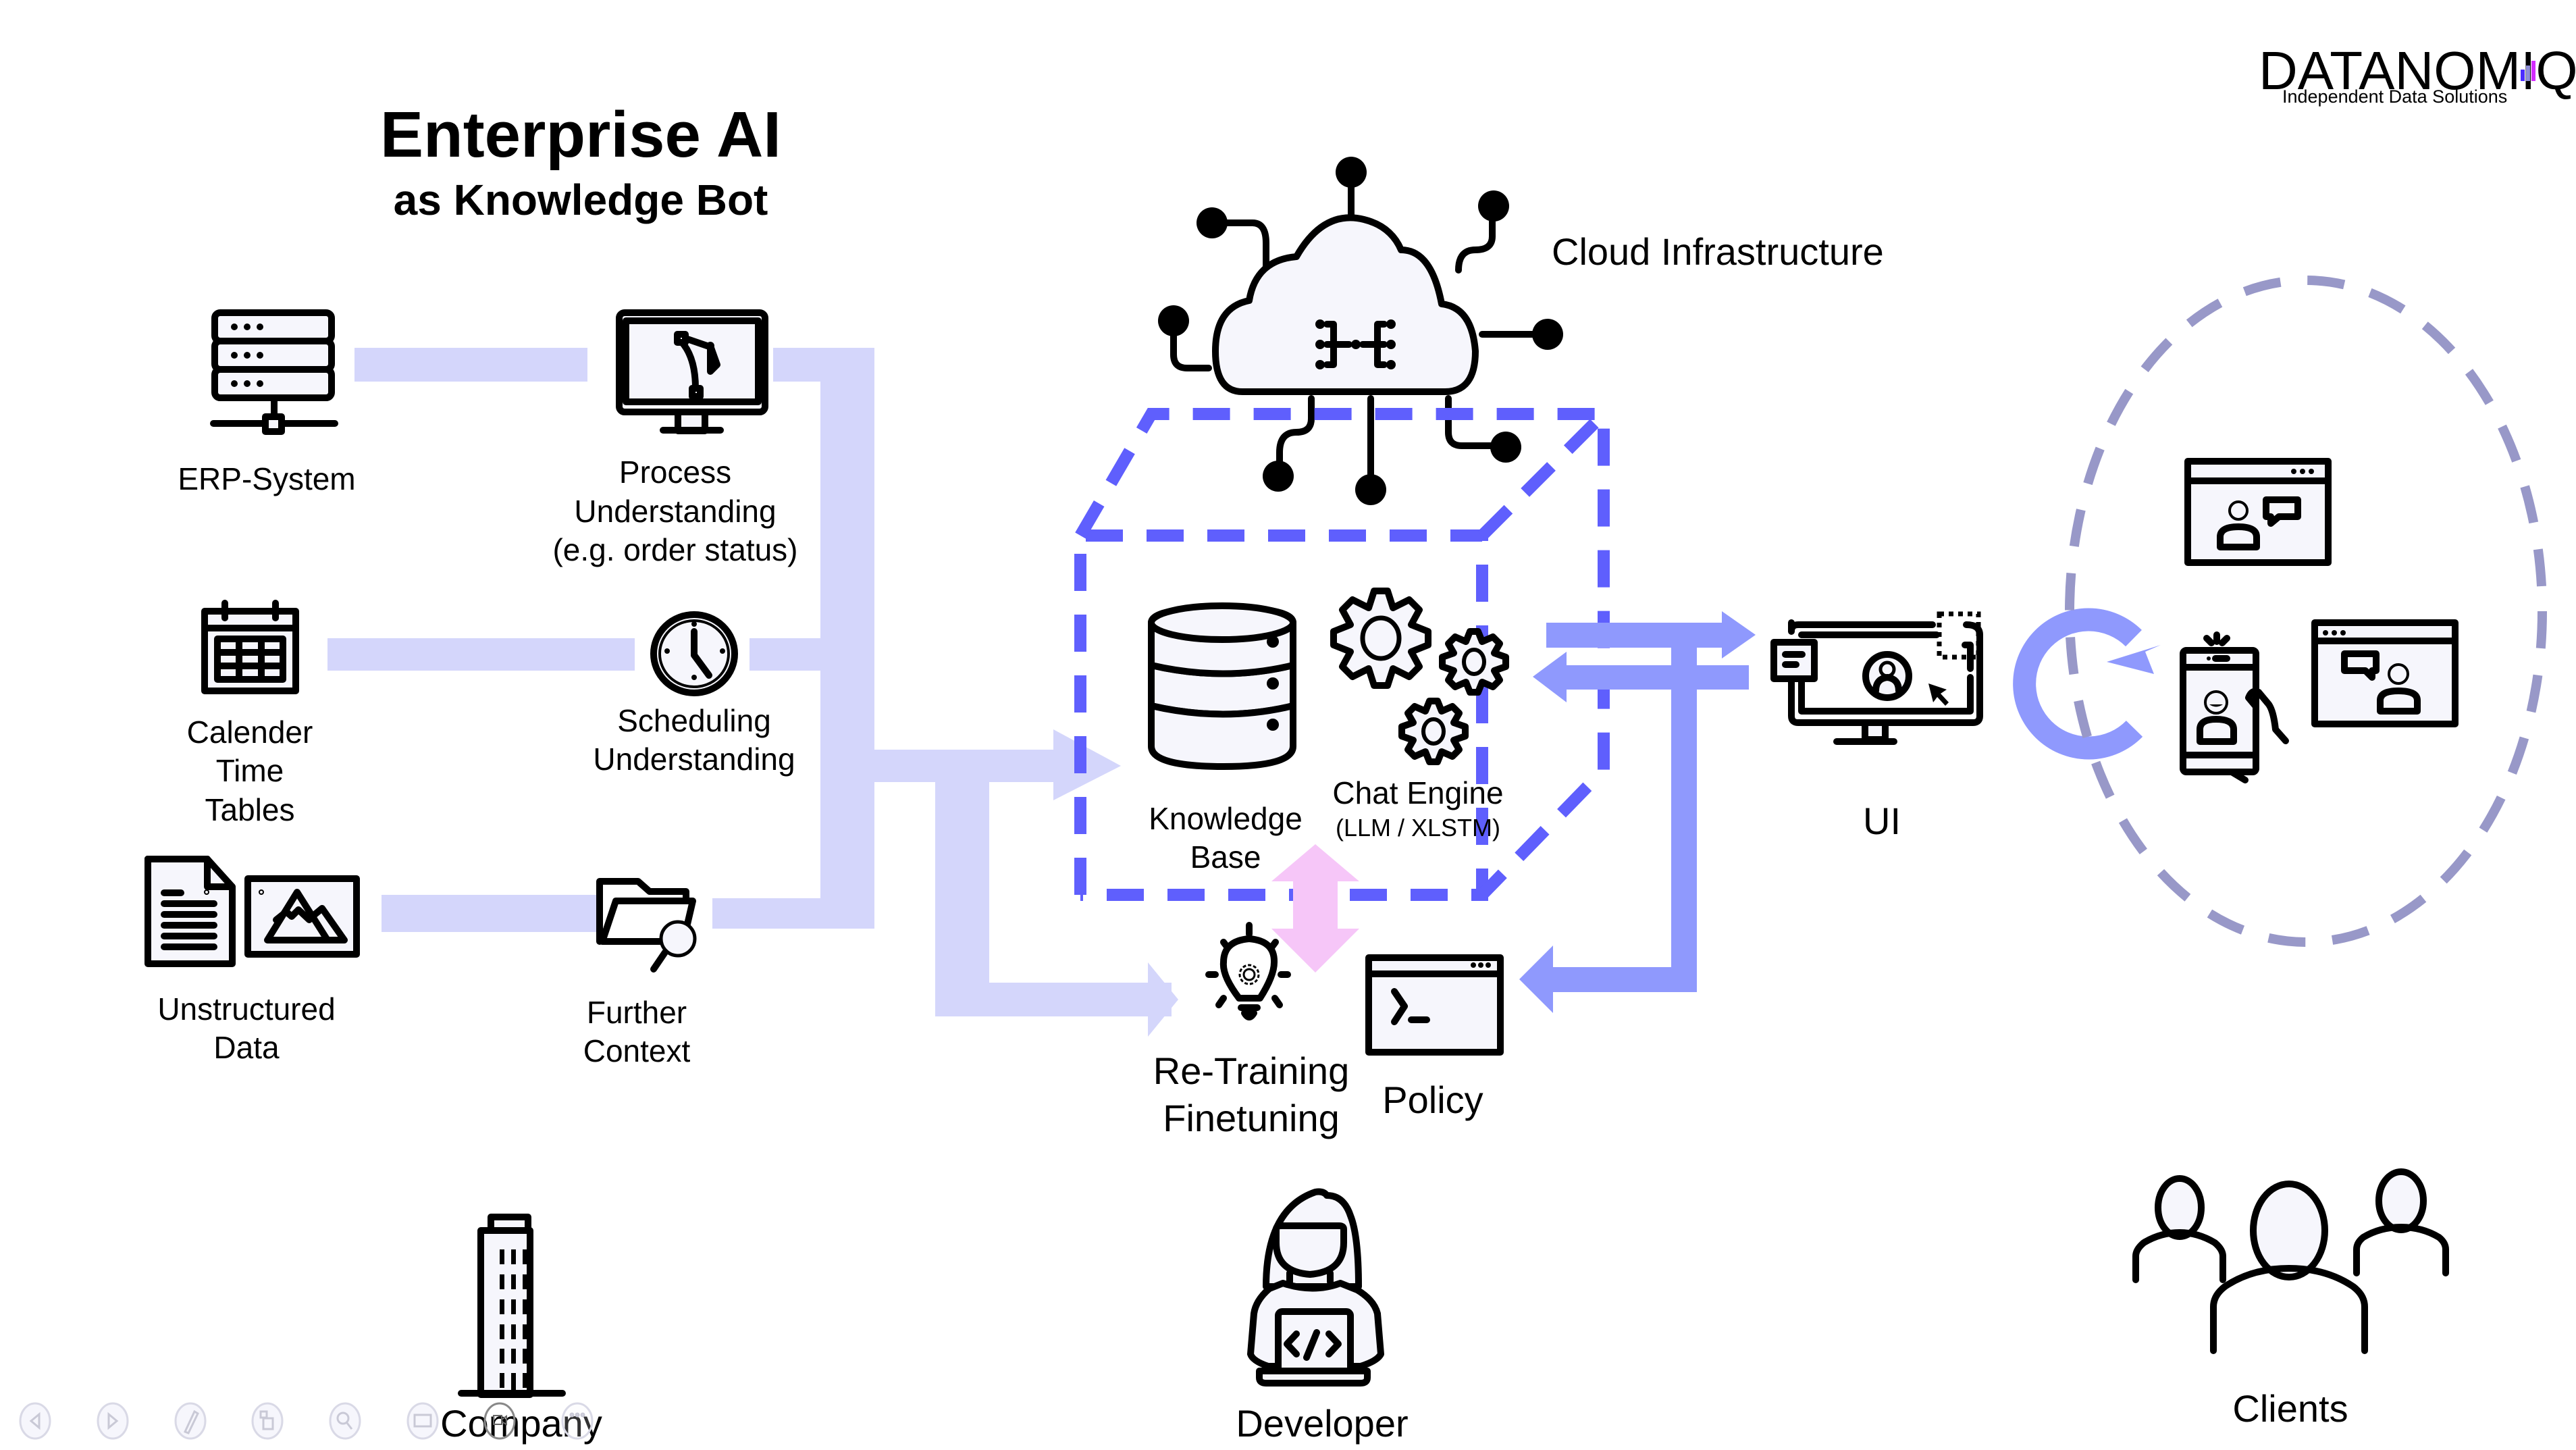 The height and width of the screenshot is (1450, 2576). I want to click on policy: Policy, so click(1435, 1037).